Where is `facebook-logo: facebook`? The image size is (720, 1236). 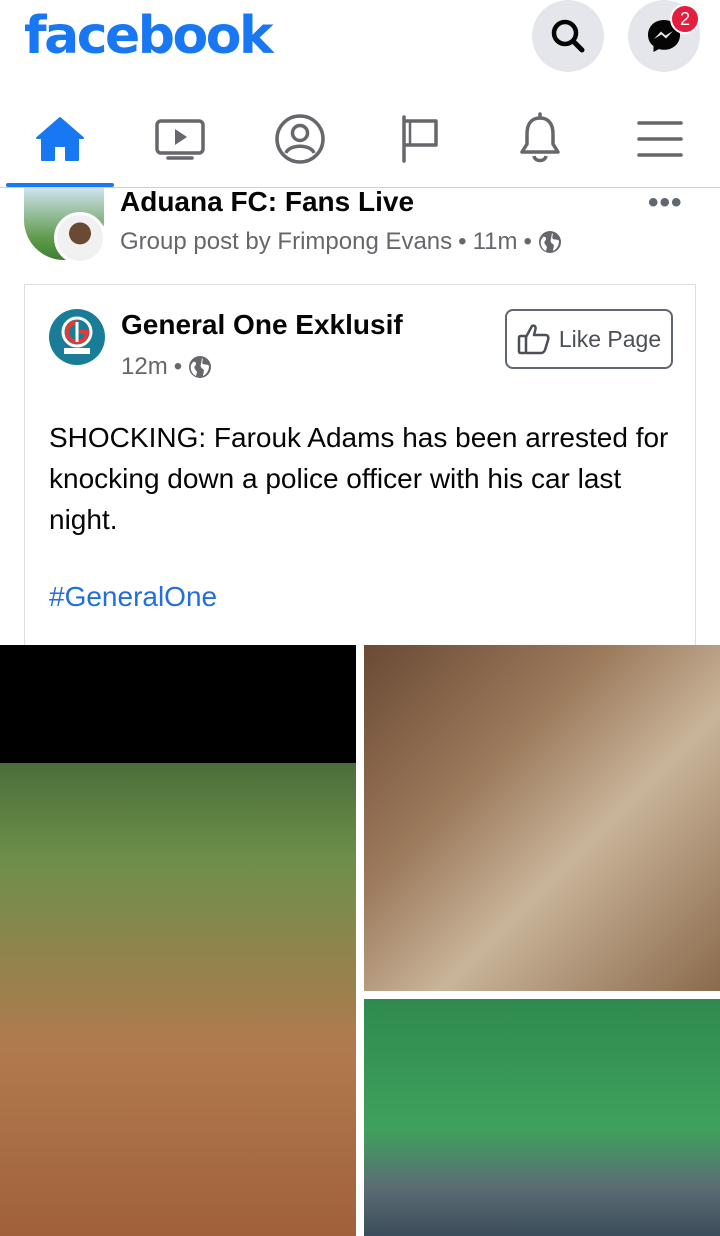 facebook-logo: facebook is located at coordinates (149, 36).